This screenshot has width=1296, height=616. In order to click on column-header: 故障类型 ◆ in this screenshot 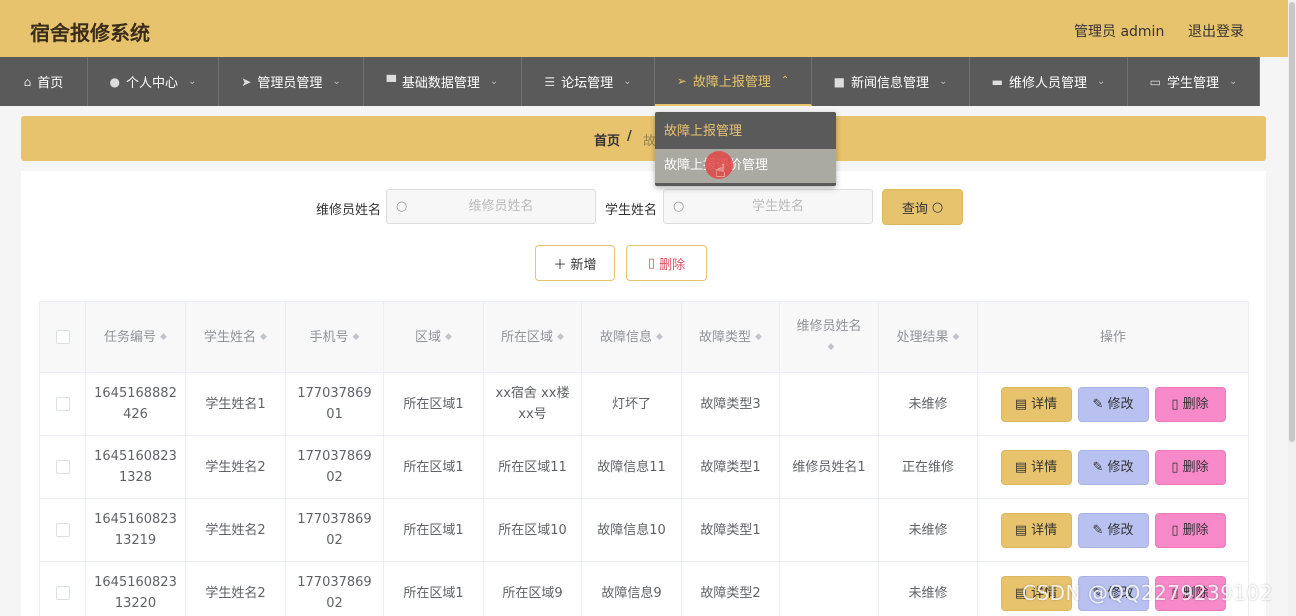, I will do `click(730, 337)`.